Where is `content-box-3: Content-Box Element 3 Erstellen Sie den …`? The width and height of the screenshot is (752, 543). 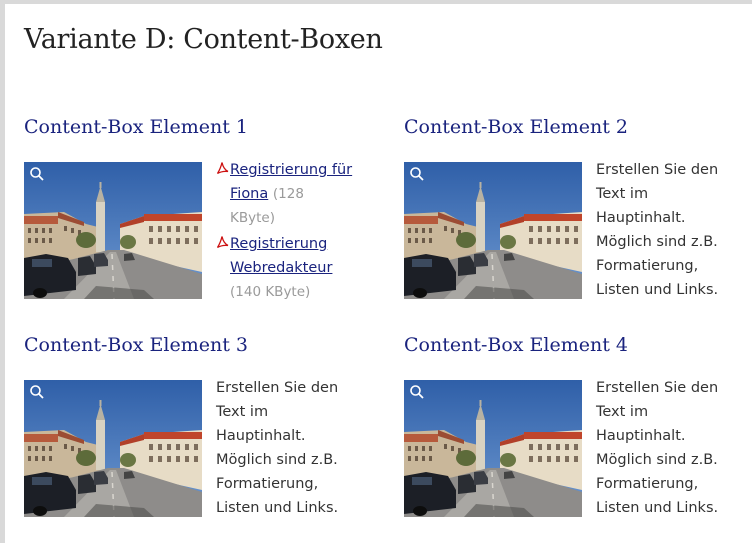
content-box-3: Content-Box Element 3 Erstellen Sie den … is located at coordinates (199, 345).